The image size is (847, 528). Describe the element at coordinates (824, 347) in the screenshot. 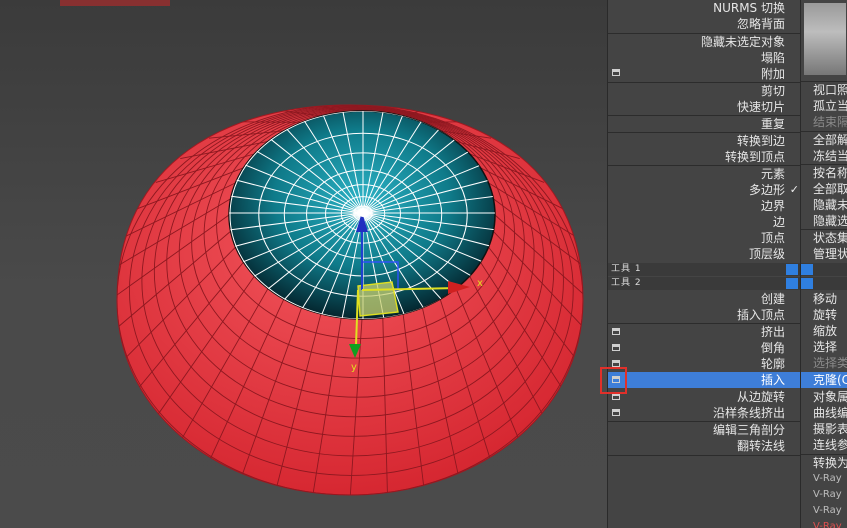

I see `menu2-item-select: 选择` at that location.